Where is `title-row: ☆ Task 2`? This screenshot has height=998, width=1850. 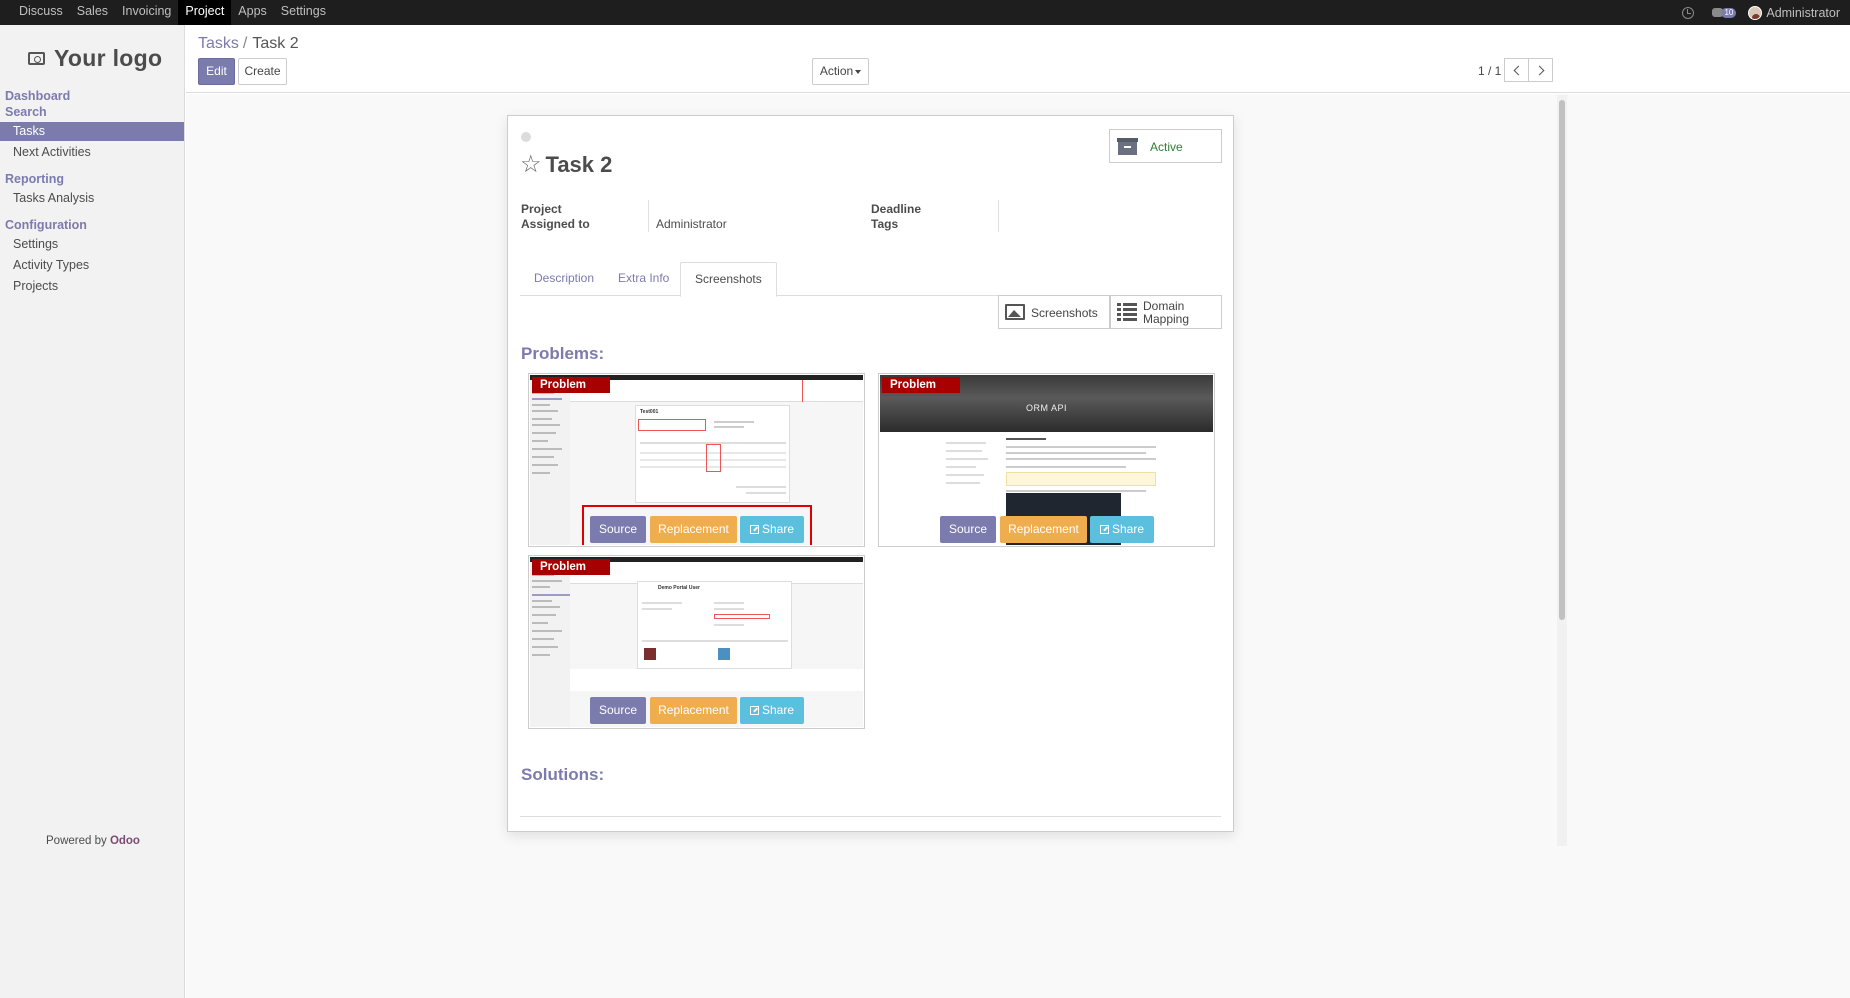
title-row: ☆ Task 2 is located at coordinates (566, 165).